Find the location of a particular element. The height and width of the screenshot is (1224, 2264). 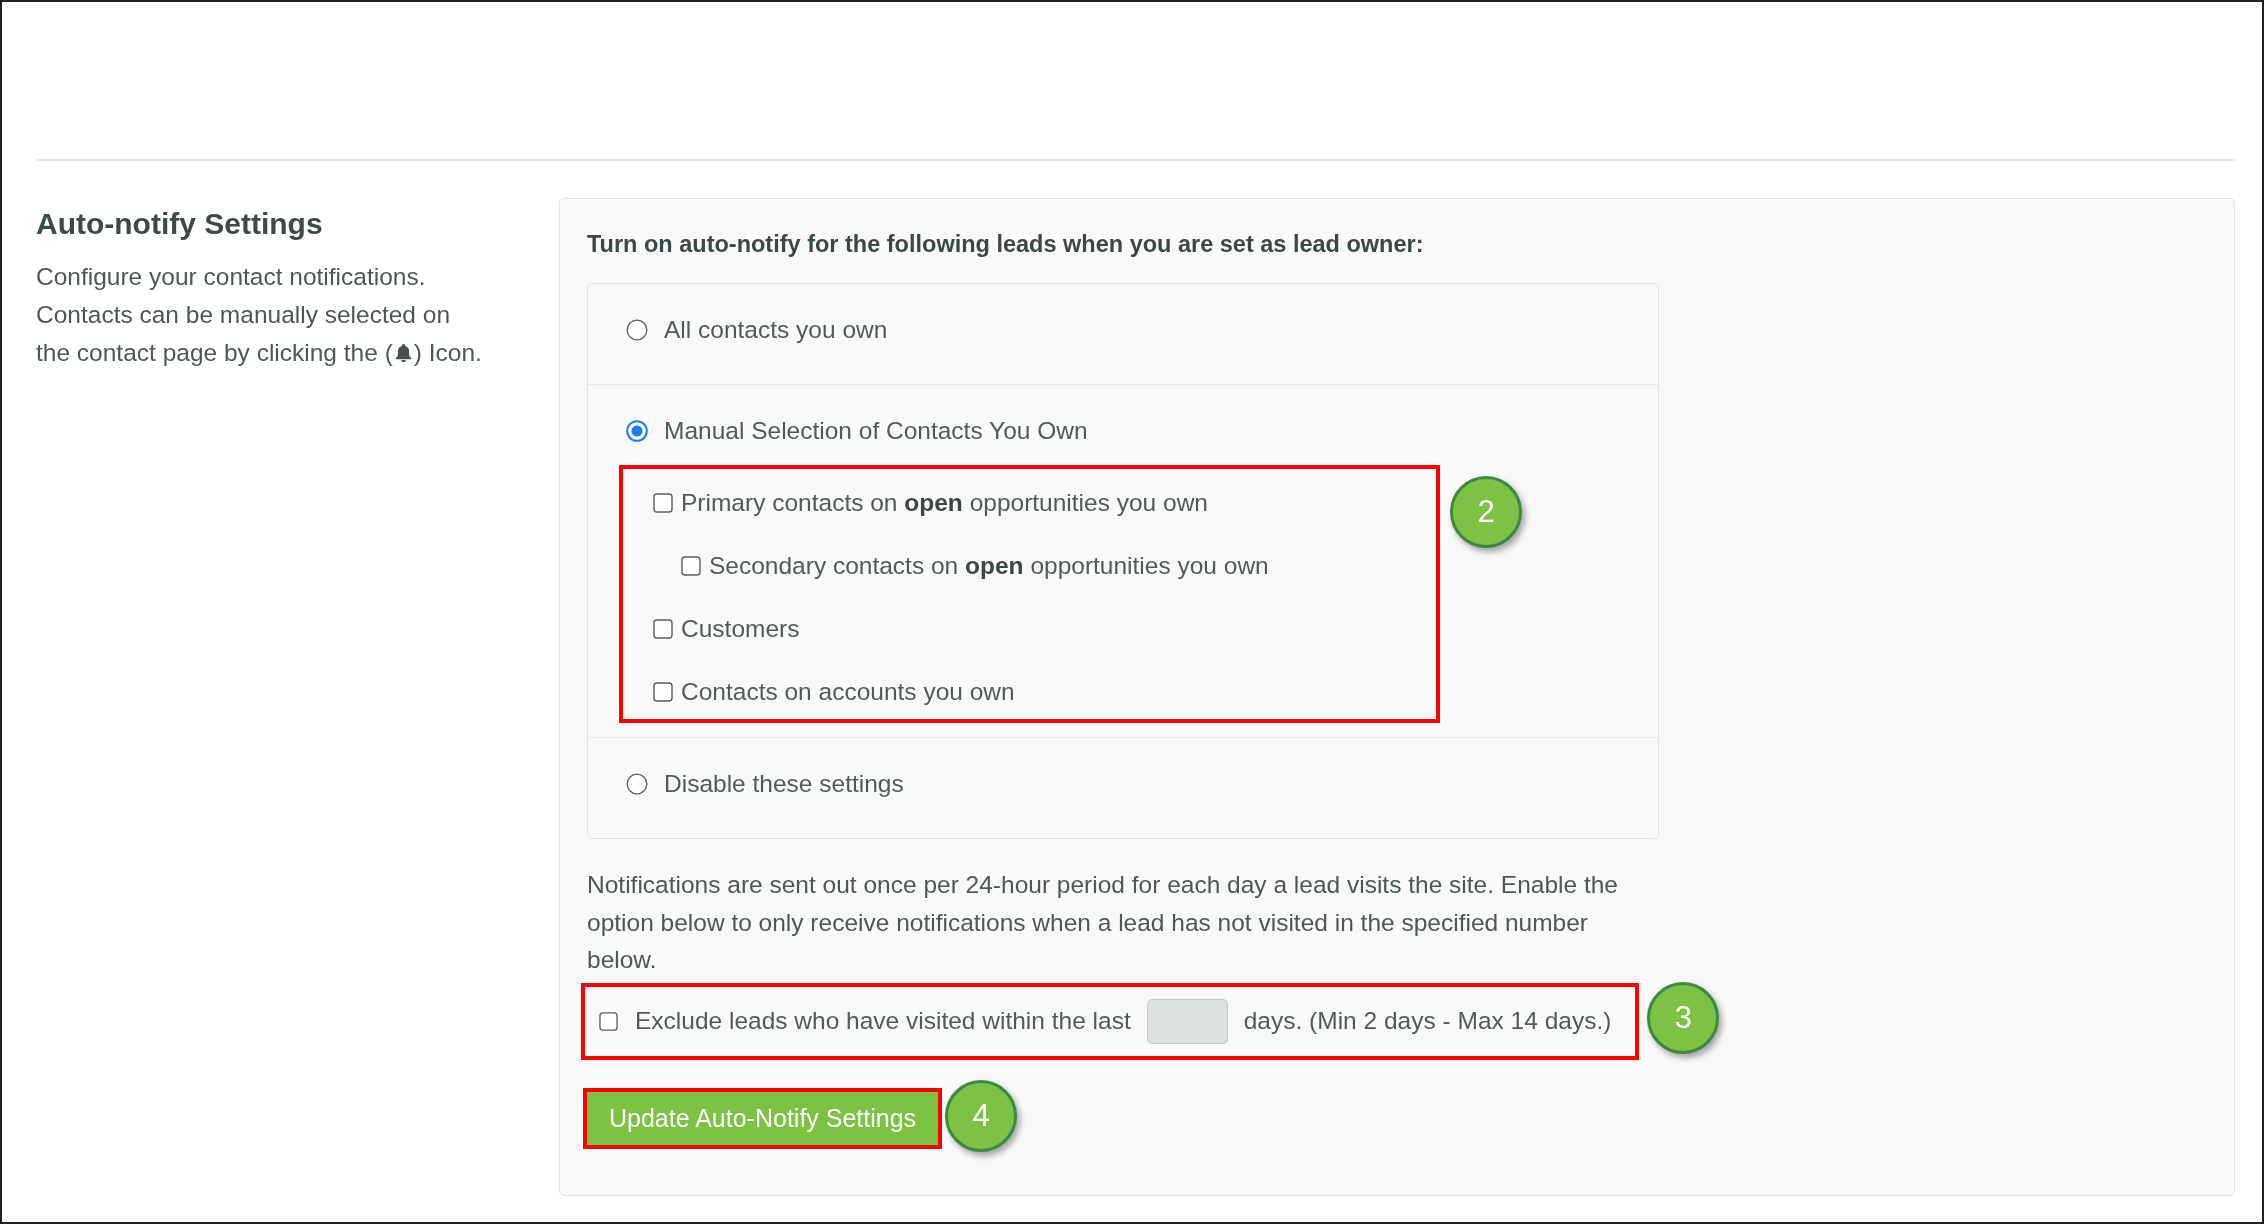

bell-icon is located at coordinates (403, 353).